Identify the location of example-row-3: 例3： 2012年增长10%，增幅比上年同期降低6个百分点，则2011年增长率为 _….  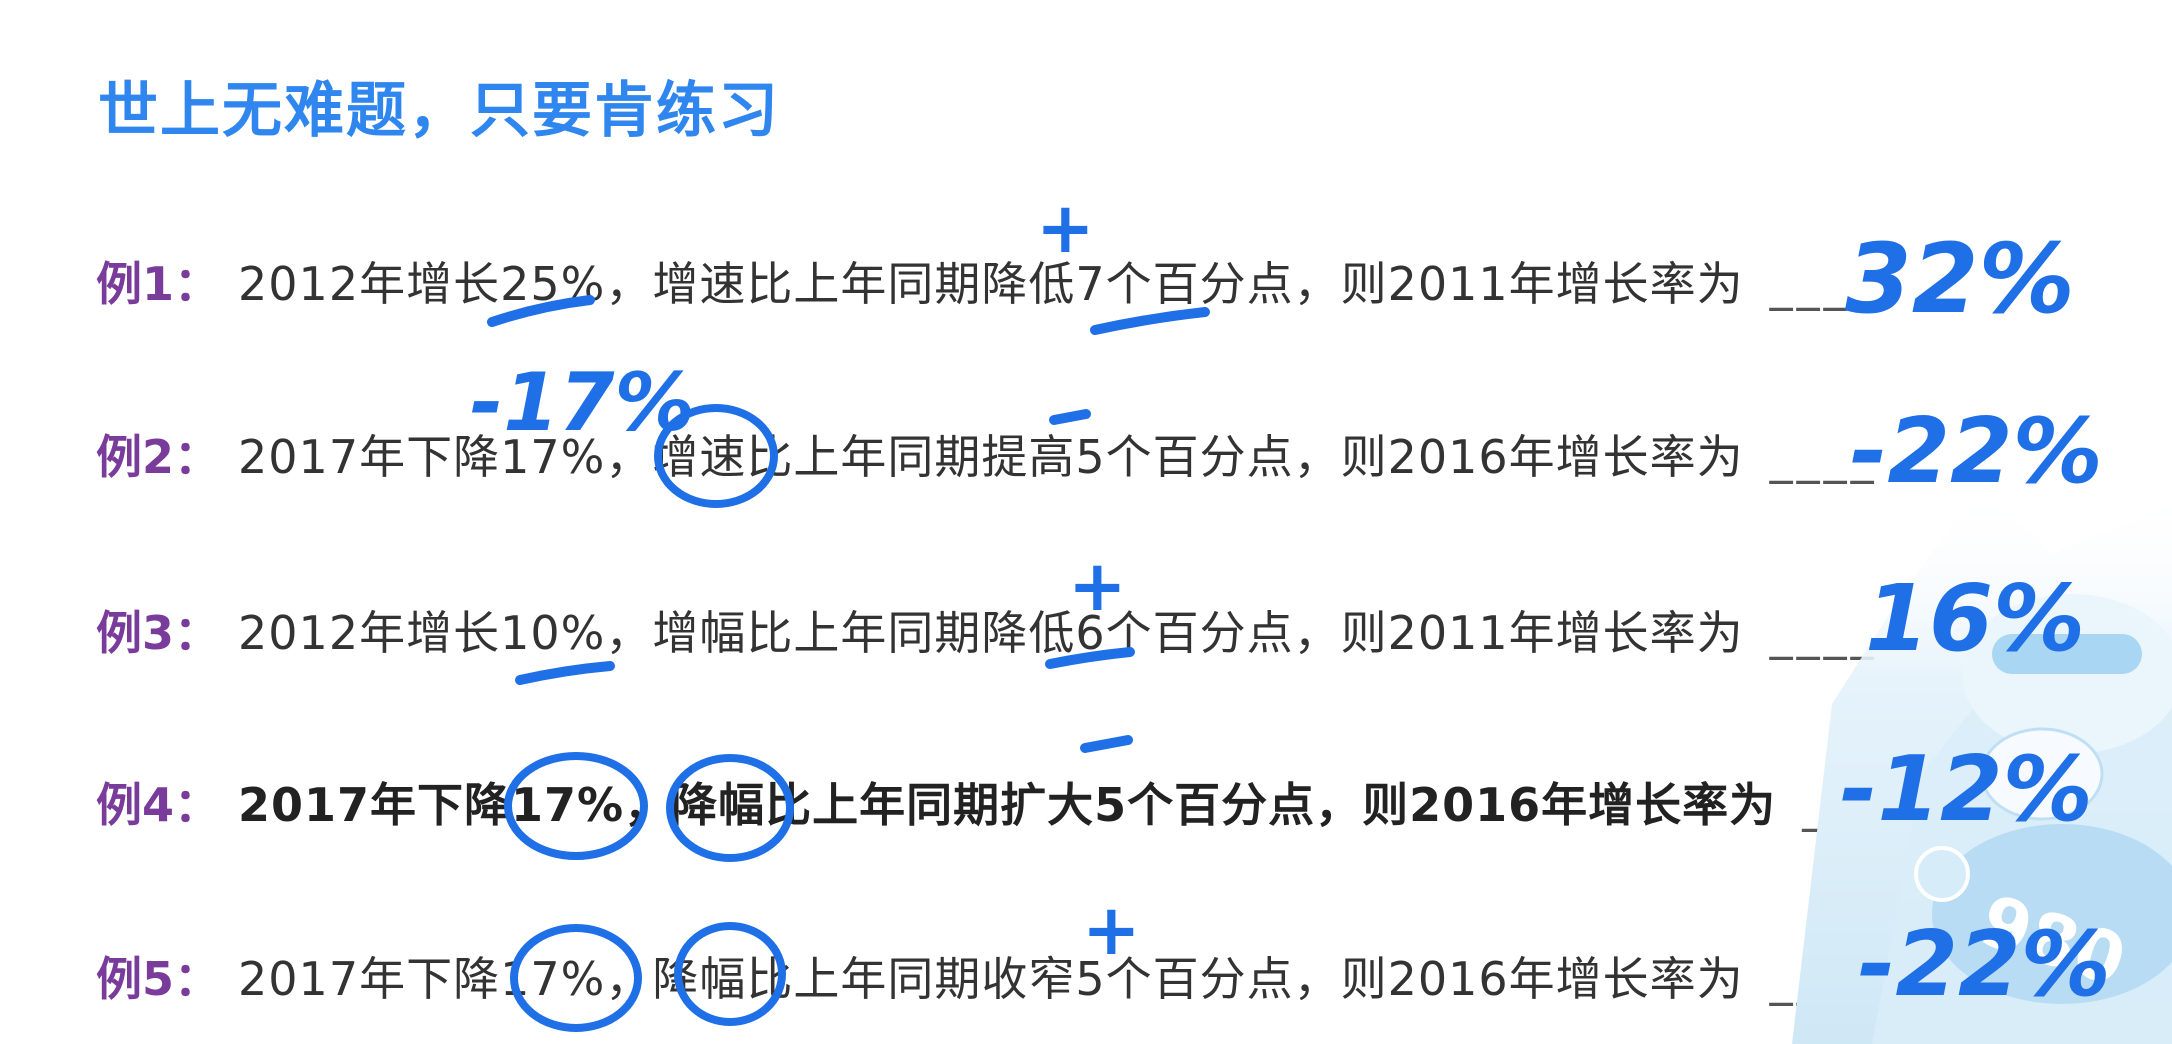
(987, 633).